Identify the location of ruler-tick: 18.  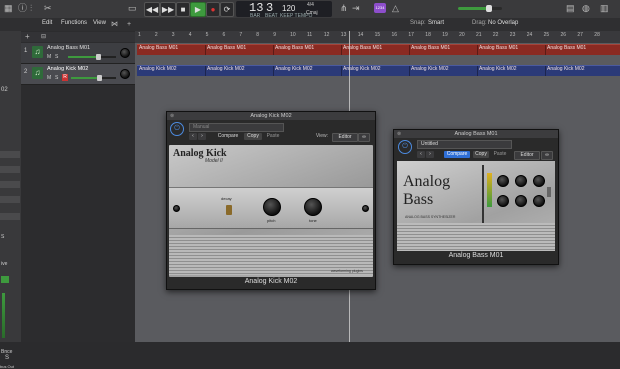
(428, 35).